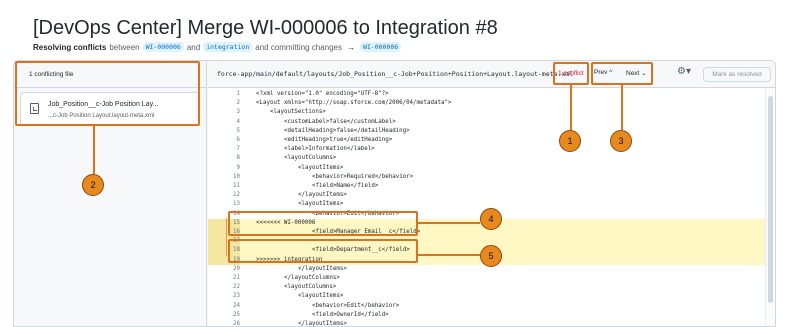 The image size is (800, 327). Describe the element at coordinates (228, 47) in the screenshot. I see `target-branch-chip: integration` at that location.